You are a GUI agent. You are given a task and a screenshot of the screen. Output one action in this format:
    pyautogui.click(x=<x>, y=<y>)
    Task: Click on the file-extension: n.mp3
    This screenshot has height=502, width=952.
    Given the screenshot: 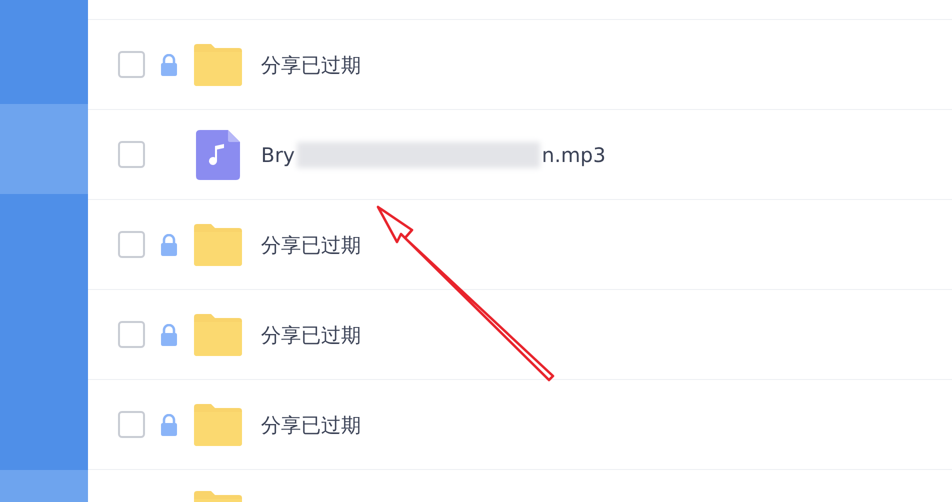 What is the action you would take?
    pyautogui.click(x=574, y=155)
    